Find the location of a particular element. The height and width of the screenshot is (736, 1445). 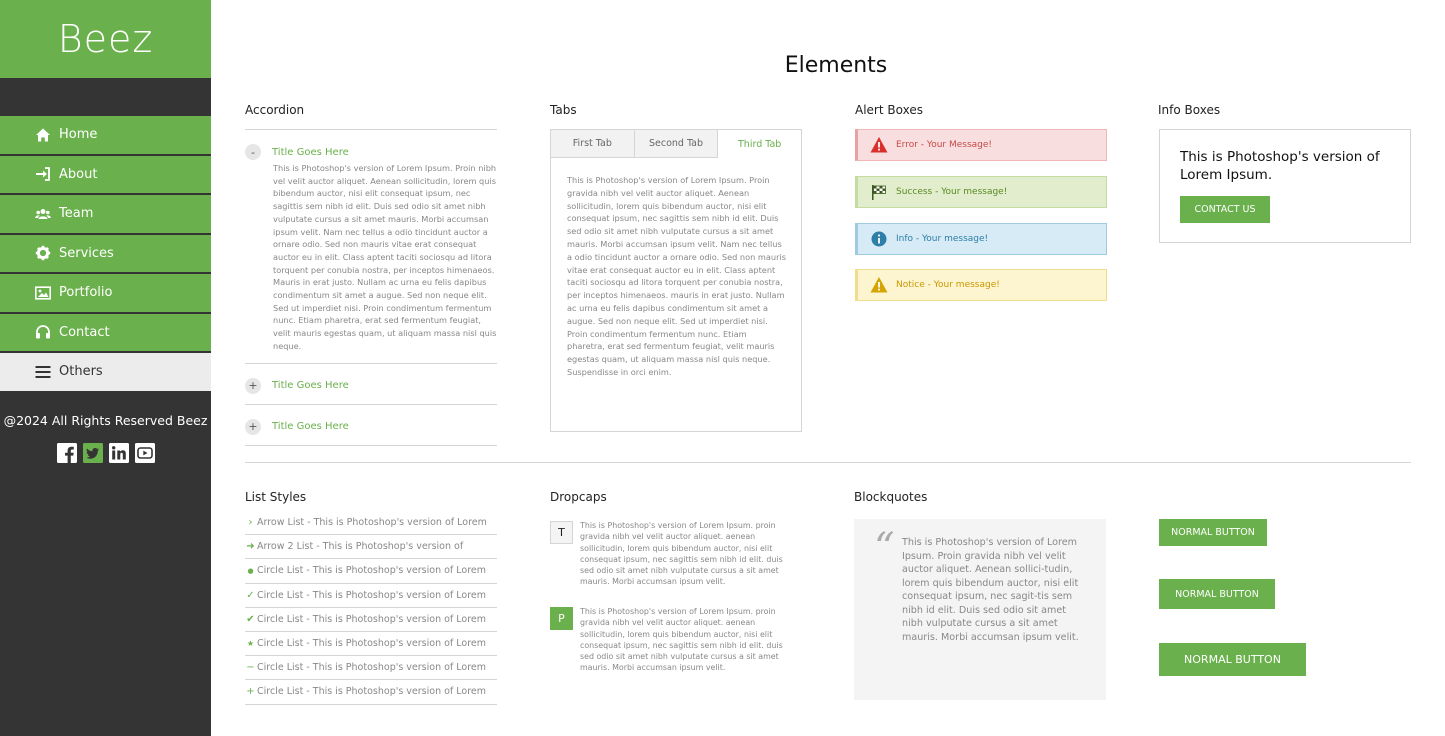

menu-icon is located at coordinates (43, 372).